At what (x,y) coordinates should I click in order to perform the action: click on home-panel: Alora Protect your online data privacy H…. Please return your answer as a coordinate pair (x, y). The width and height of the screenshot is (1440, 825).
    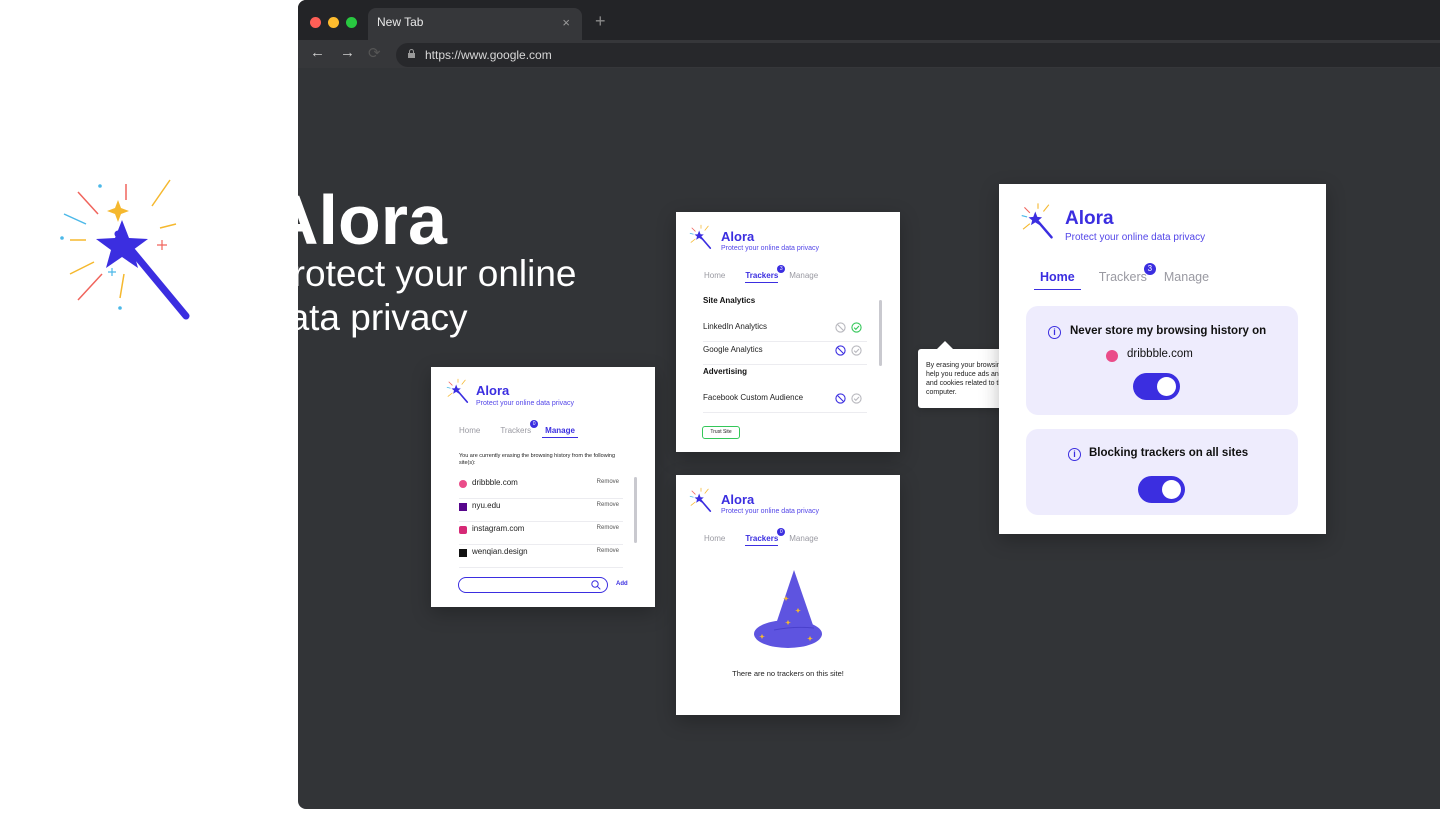
    Looking at the image, I should click on (1162, 359).